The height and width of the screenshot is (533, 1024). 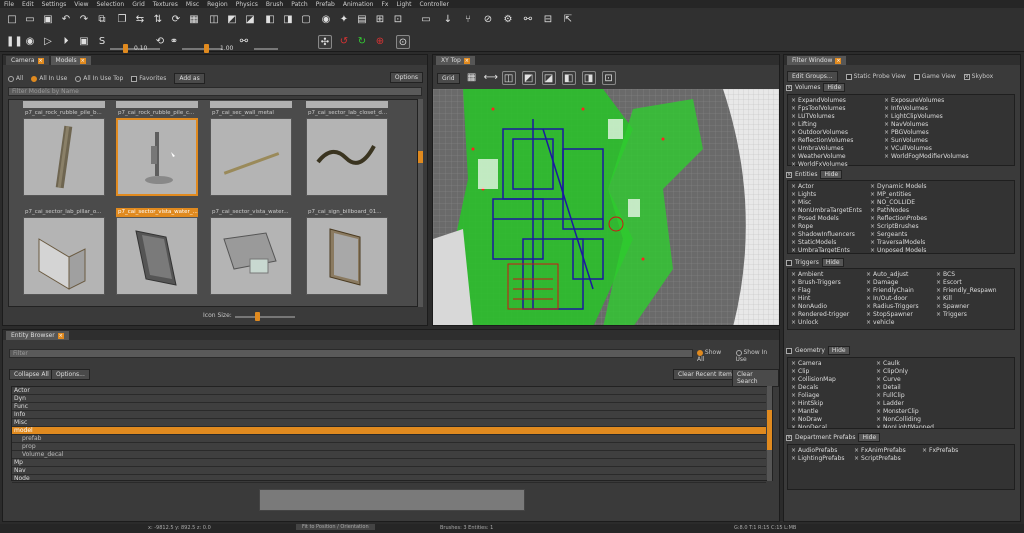 I want to click on radio-all-in-use-top: All In Use Top, so click(x=99, y=78).